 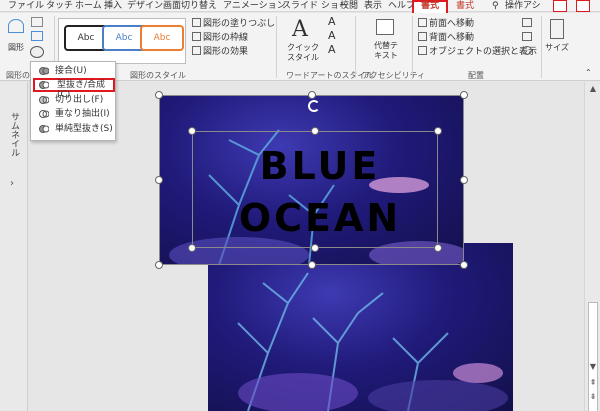 I want to click on alt-text-icon, so click(x=385, y=27).